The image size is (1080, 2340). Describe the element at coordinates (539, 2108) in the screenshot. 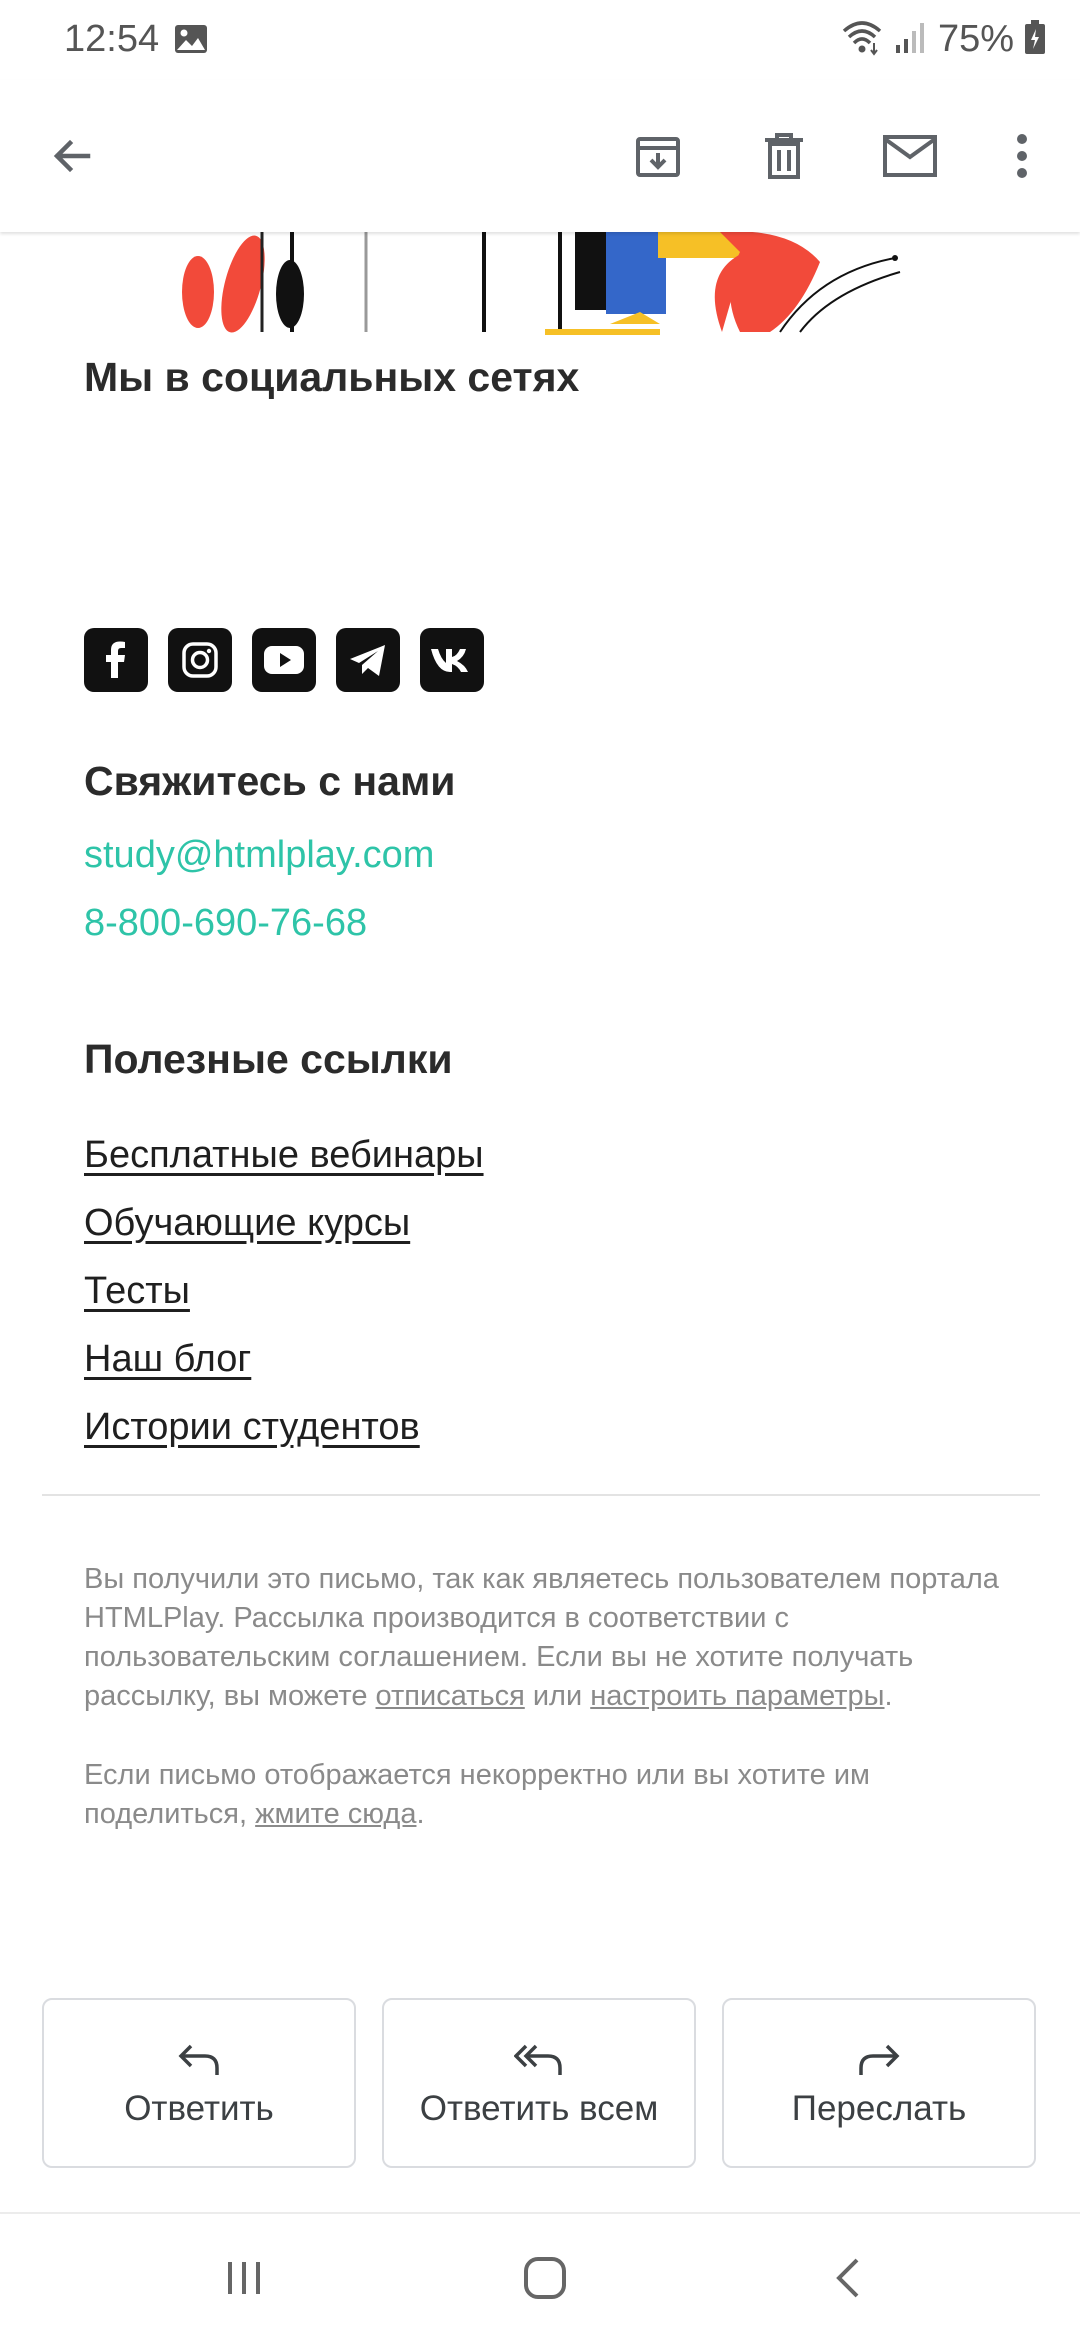

I see `reply-all-label: Ответить всем` at that location.